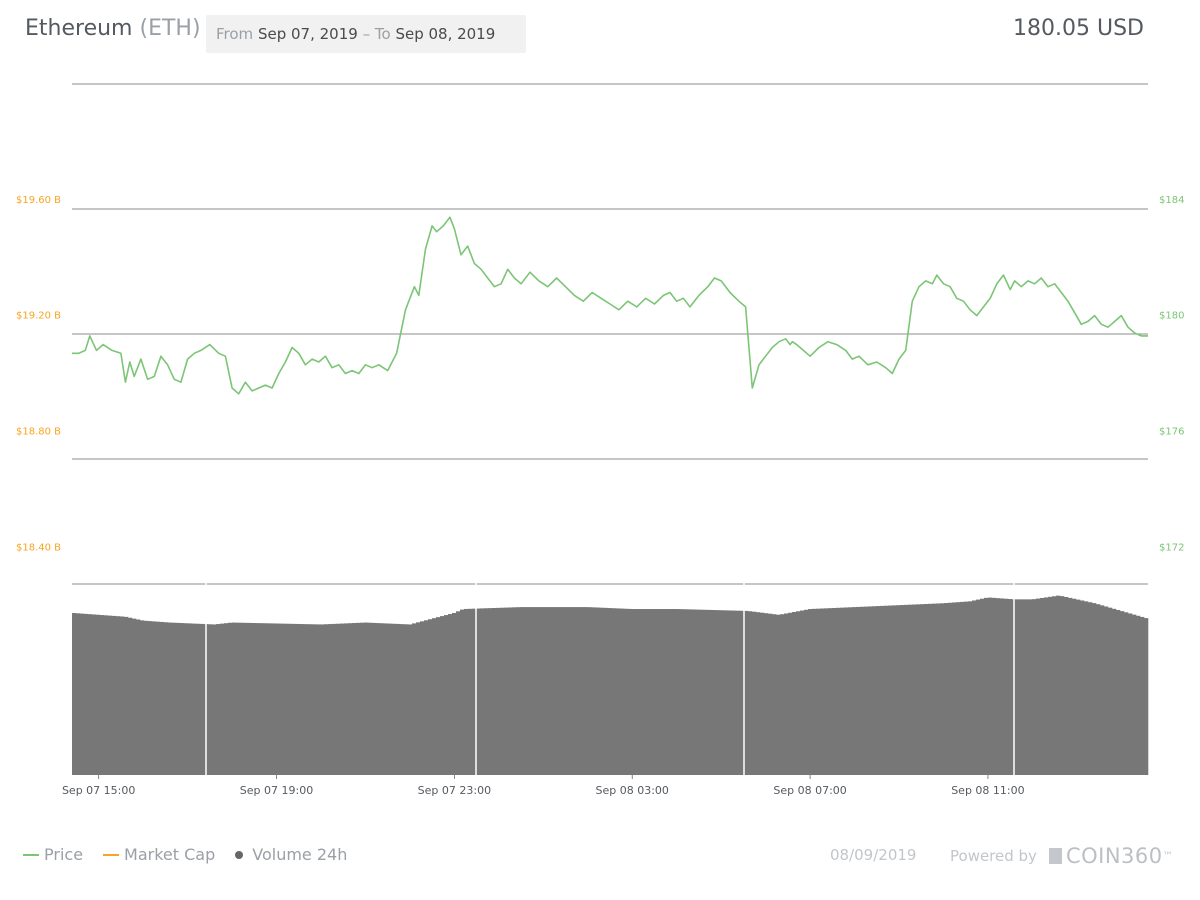 The image size is (1200, 900). I want to click on chart-legend: Price Market Cap Volume 24h, so click(195, 854).